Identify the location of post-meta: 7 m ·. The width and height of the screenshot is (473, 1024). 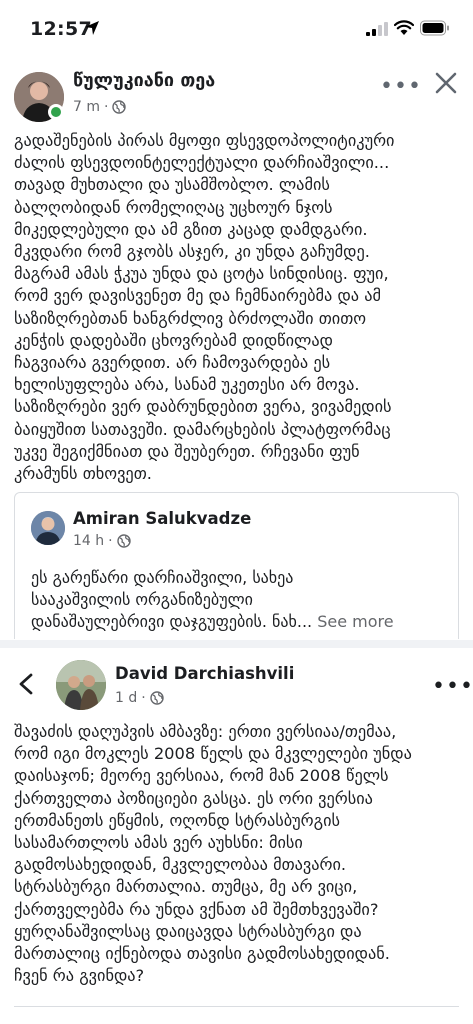
(100, 107).